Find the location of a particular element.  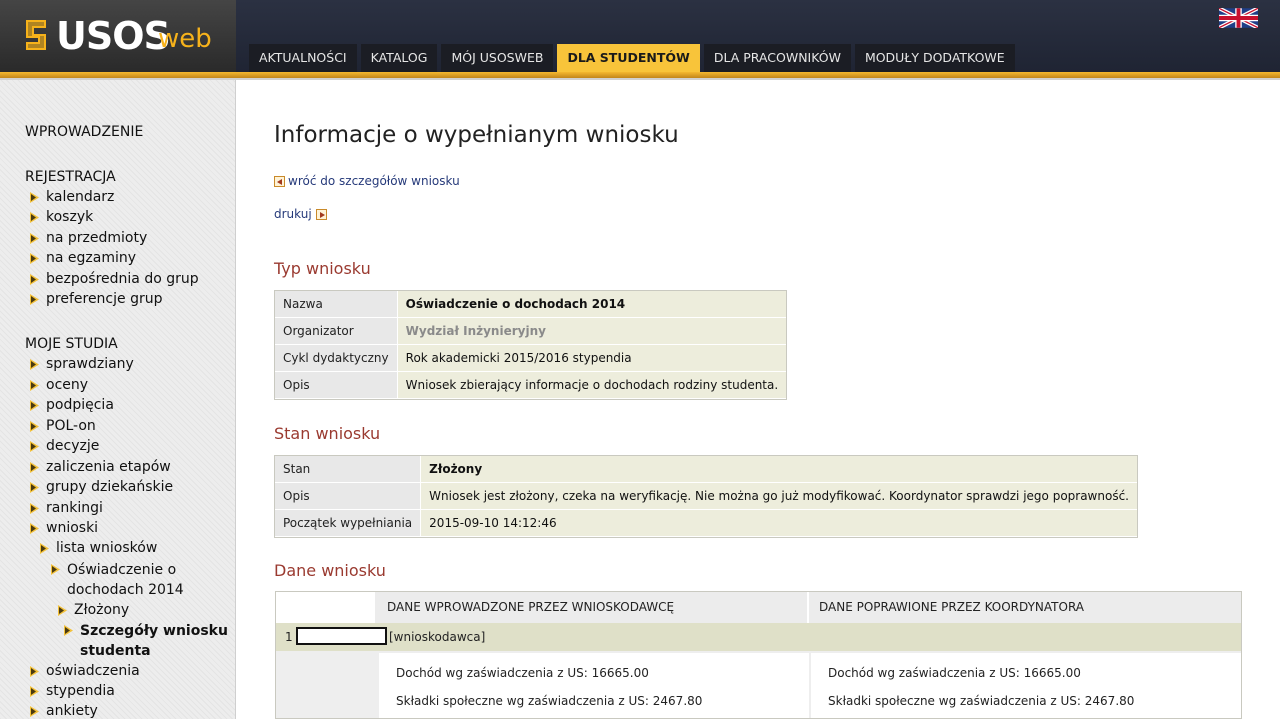

sidebar-item-szczegoly-wniosku: Szczegóły wniosku studenta is located at coordinates (146, 641).